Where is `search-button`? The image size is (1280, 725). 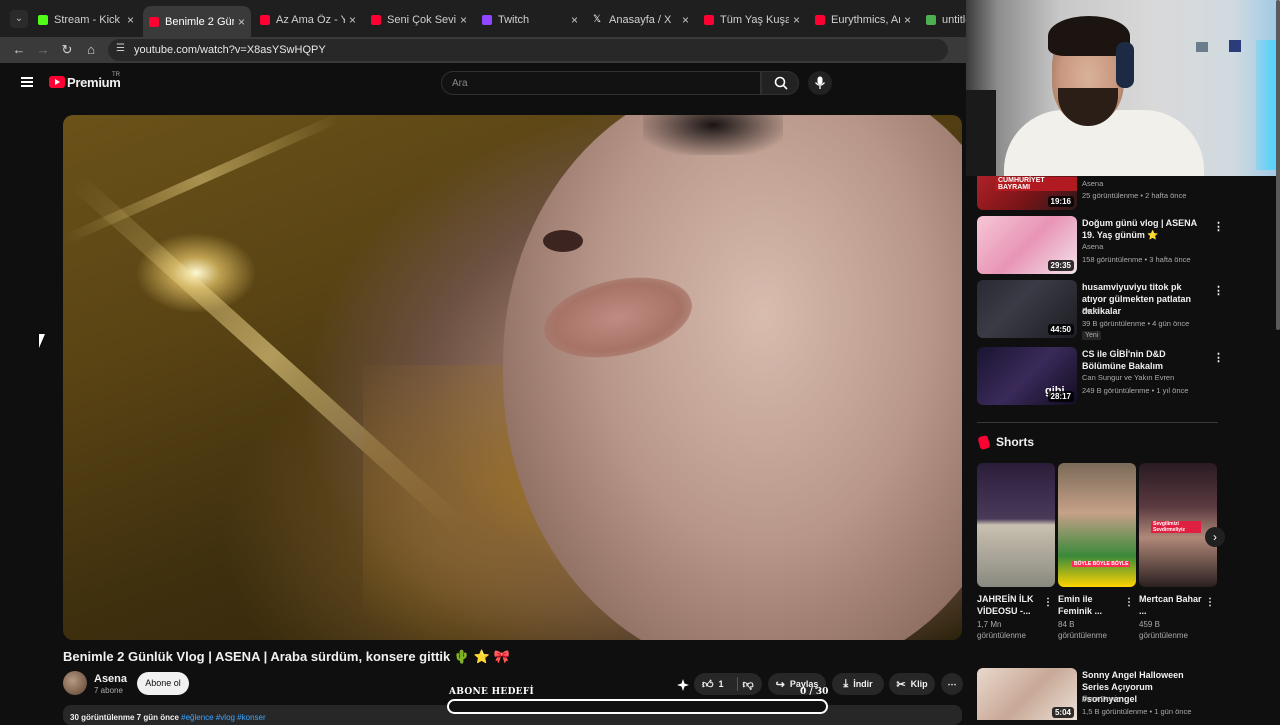 search-button is located at coordinates (780, 83).